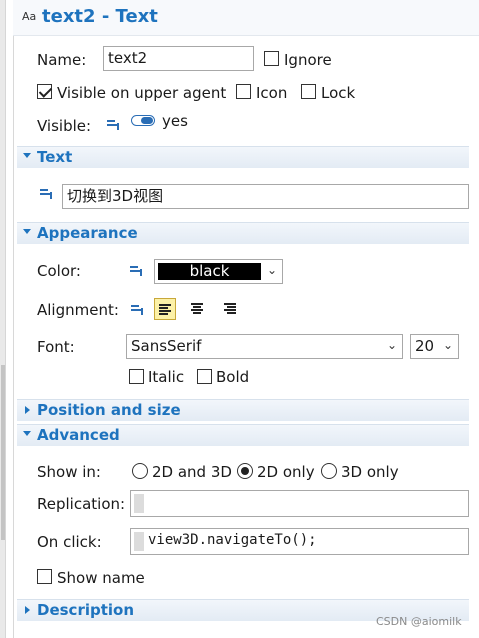 Image resolution: width=479 pixels, height=638 pixels. I want to click on section-advanced: Advanced, so click(243, 435).